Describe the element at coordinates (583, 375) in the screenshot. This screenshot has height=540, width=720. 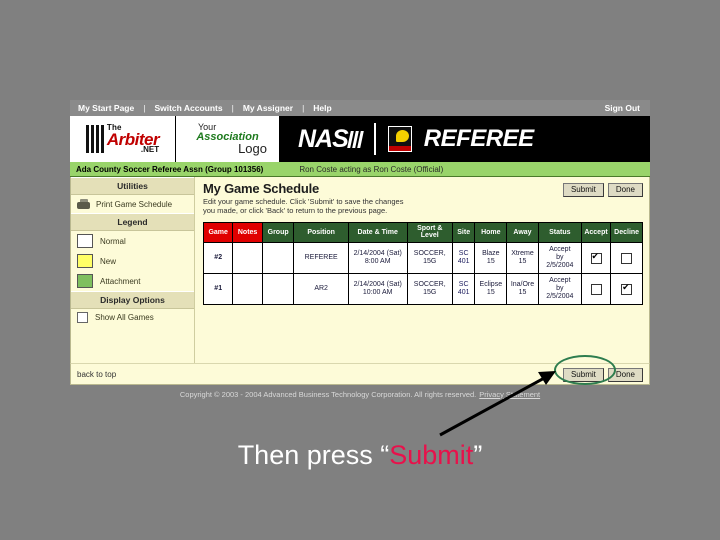
I see `submit-button-bottom: Submit` at that location.